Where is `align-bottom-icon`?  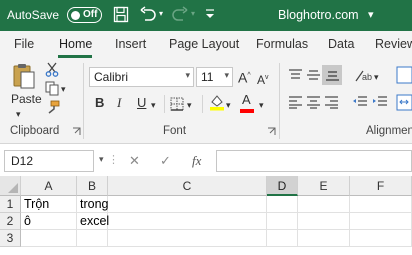
align-bottom-icon is located at coordinates (332, 76).